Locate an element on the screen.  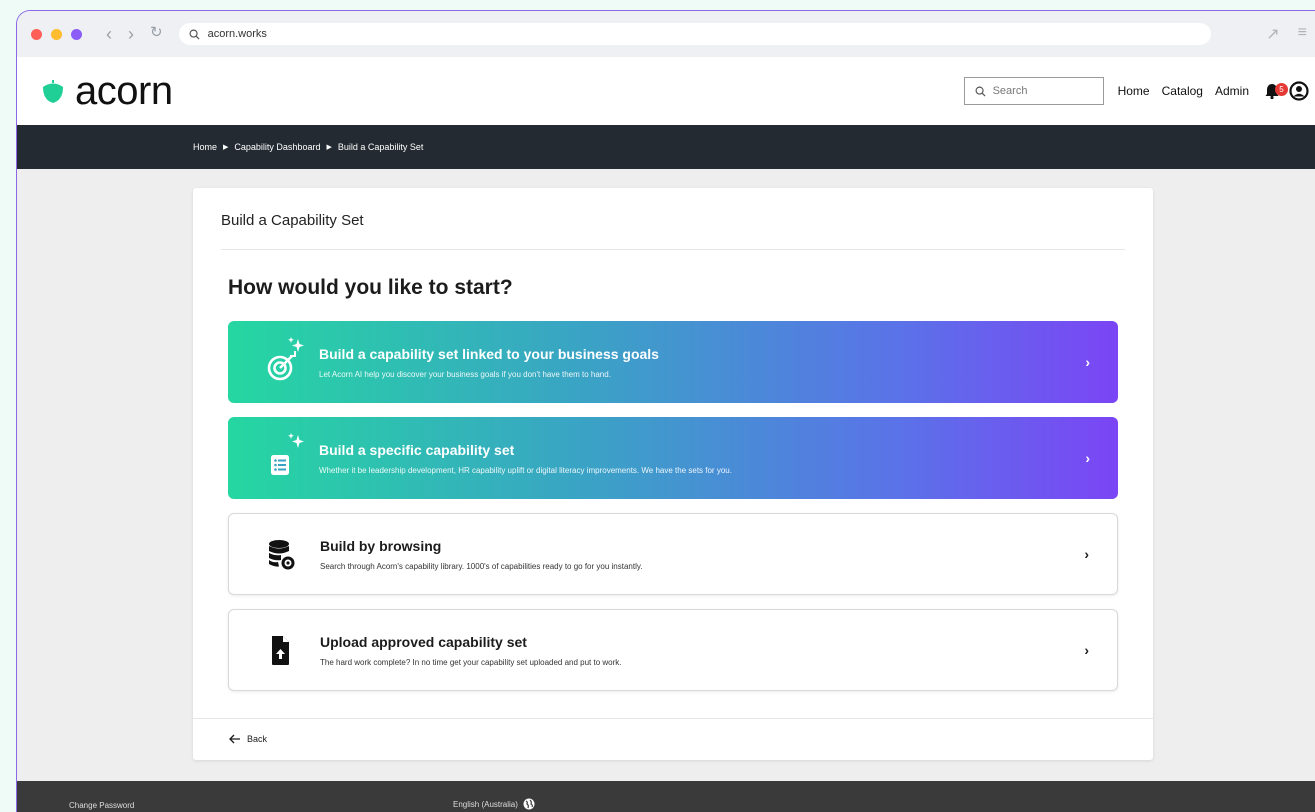
reload-icon: ↻ is located at coordinates (156, 34).